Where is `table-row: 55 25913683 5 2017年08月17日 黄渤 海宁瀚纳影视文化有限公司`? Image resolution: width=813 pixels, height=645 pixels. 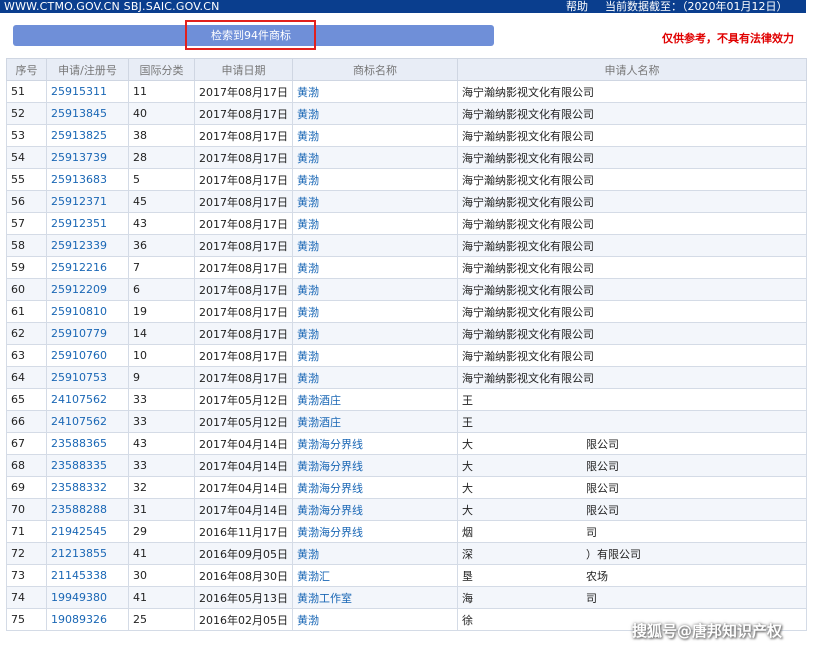
table-row: 55 25913683 5 2017年08月17日 黄渤 海宁瀚纳影视文化有限公司 is located at coordinates (406, 179).